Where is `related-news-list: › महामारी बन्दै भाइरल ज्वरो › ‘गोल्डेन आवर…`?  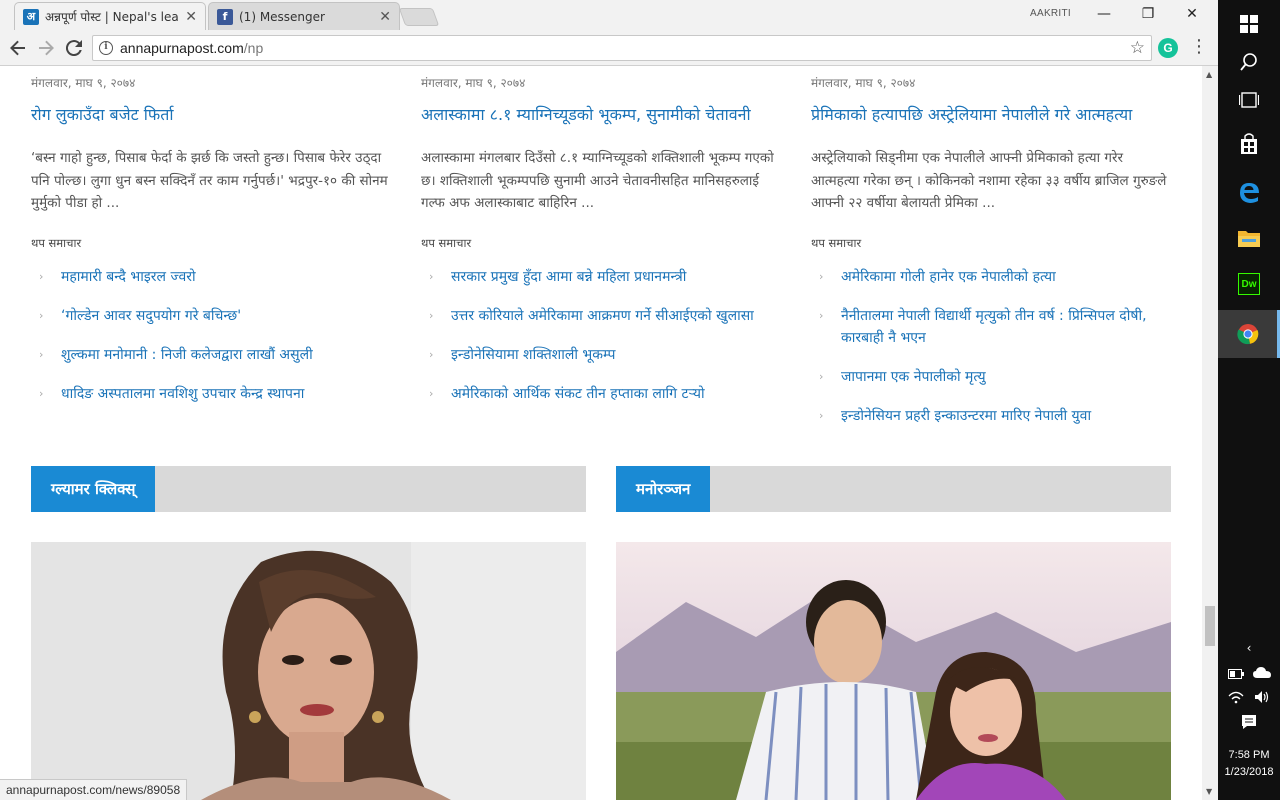
related-news-list: › महामारी बन्दै भाइरल ज्वरो › ‘गोल्डेन आवर… is located at coordinates (211, 344).